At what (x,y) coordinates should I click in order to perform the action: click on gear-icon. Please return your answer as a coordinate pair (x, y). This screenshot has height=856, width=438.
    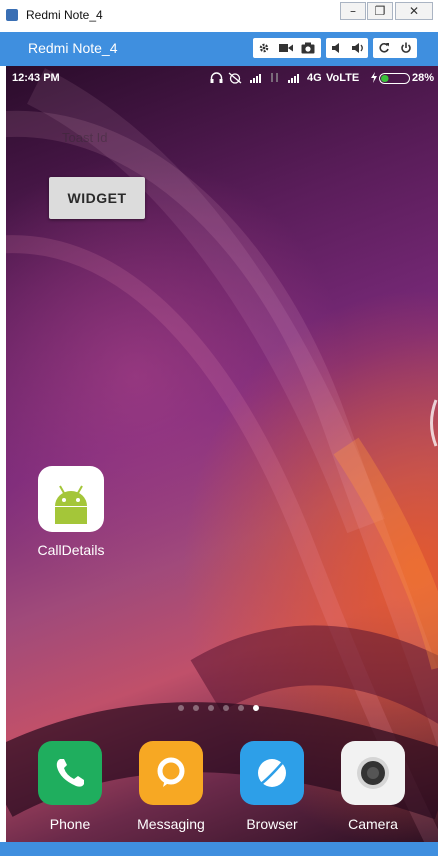
    Looking at the image, I should click on (264, 48).